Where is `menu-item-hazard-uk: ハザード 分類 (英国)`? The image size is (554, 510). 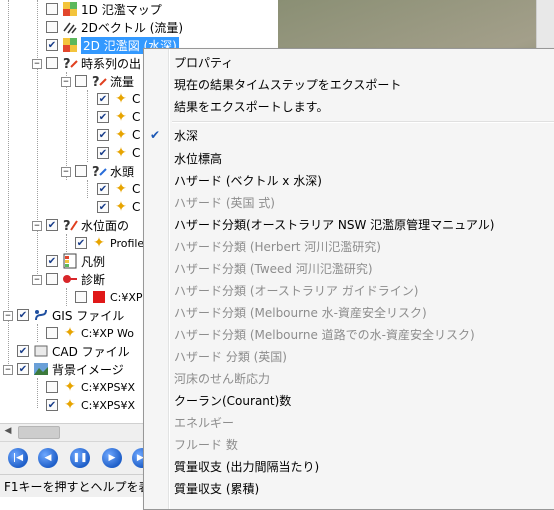 menu-item-hazard-uk: ハザード 分類 (英国) is located at coordinates (349, 356).